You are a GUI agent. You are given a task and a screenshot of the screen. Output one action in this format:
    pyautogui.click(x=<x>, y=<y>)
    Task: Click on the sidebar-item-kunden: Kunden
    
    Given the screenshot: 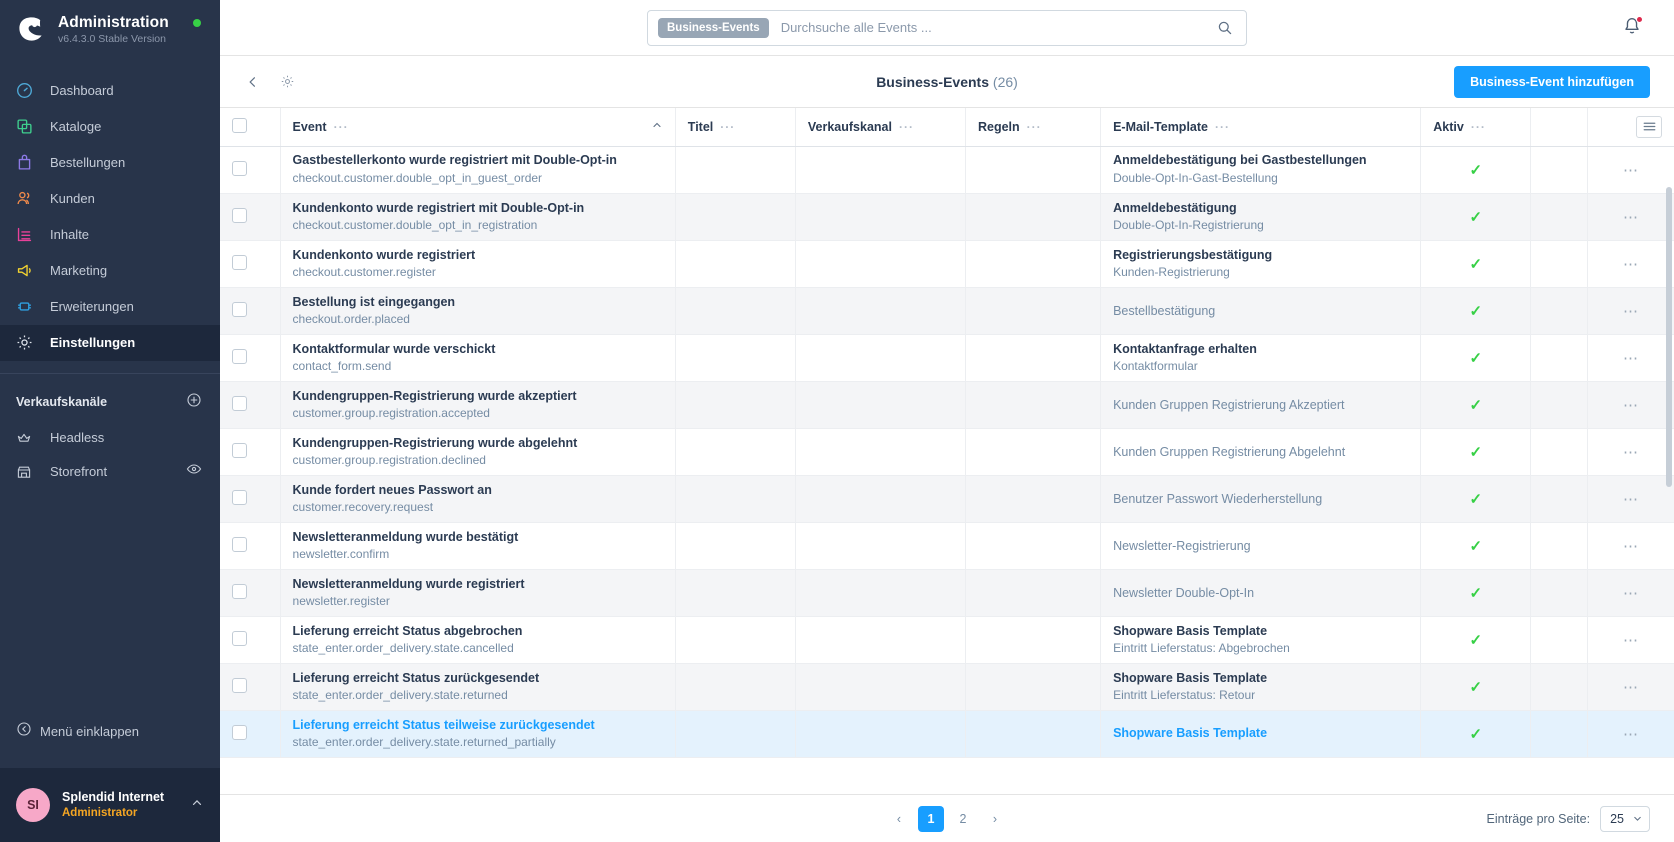 What is the action you would take?
    pyautogui.click(x=110, y=199)
    